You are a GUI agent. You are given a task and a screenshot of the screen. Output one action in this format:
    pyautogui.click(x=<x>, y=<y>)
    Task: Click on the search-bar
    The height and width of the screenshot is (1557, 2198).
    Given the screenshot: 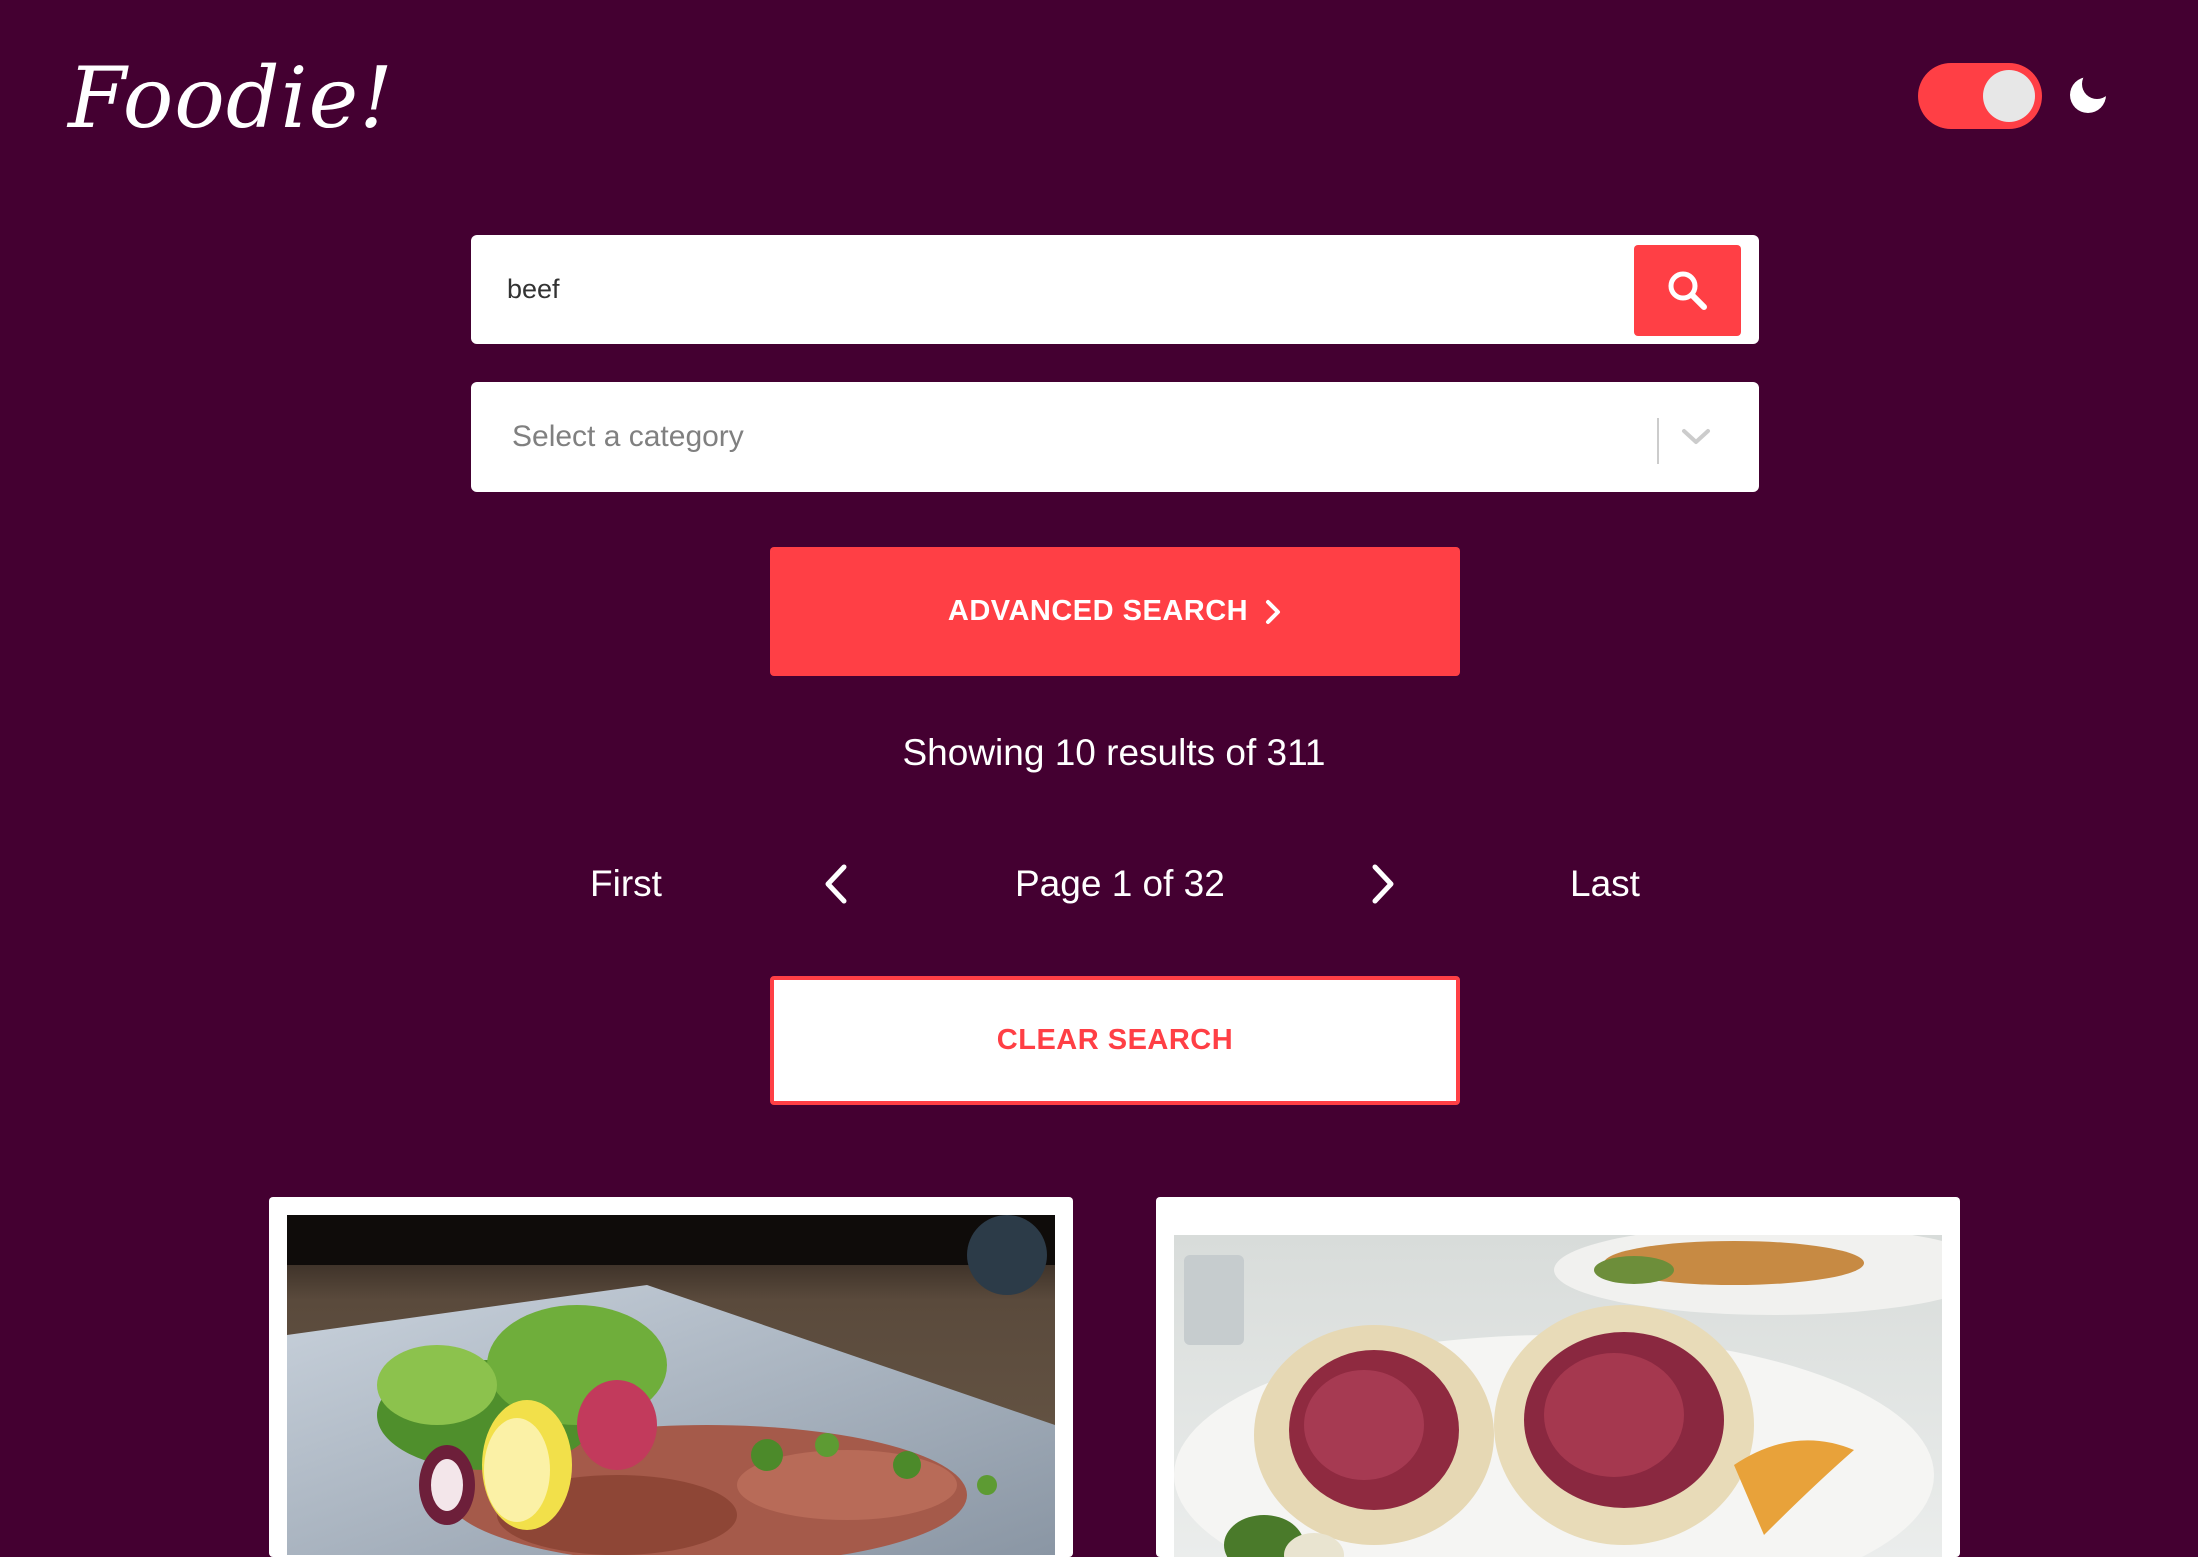 What is the action you would take?
    pyautogui.click(x=1115, y=289)
    